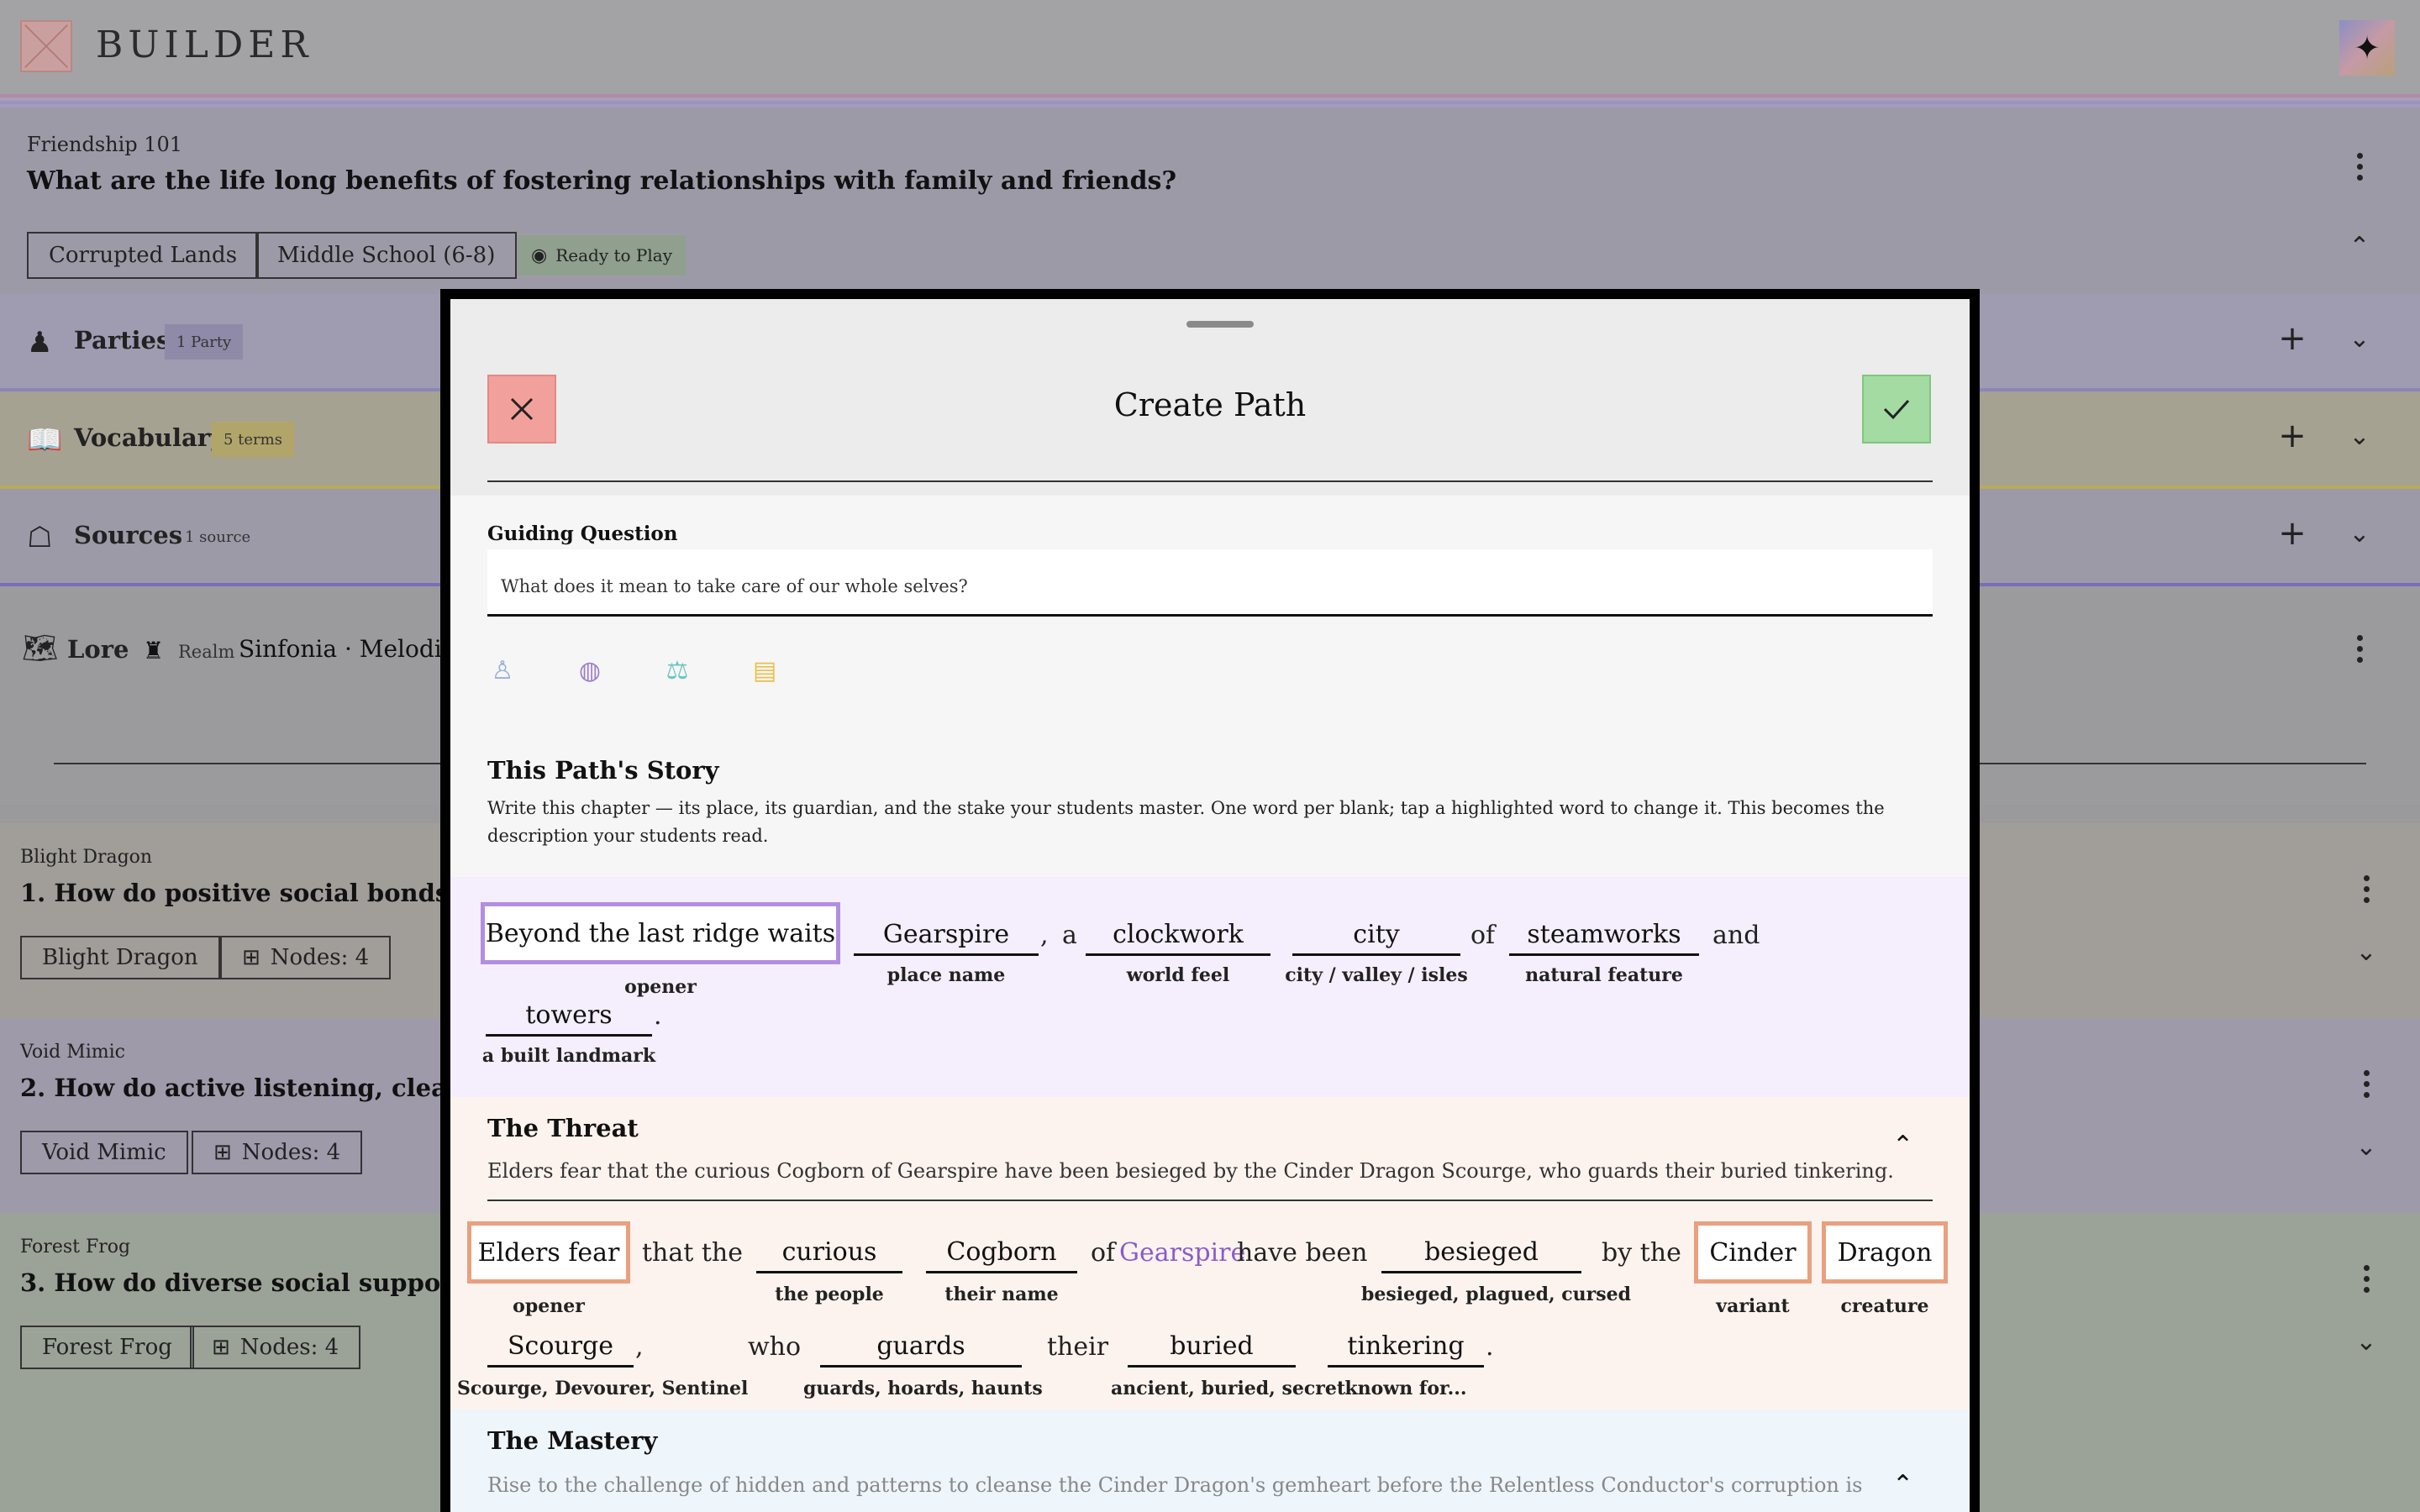  What do you see at coordinates (123, 340) in the screenshot?
I see `section-title: Parties` at bounding box center [123, 340].